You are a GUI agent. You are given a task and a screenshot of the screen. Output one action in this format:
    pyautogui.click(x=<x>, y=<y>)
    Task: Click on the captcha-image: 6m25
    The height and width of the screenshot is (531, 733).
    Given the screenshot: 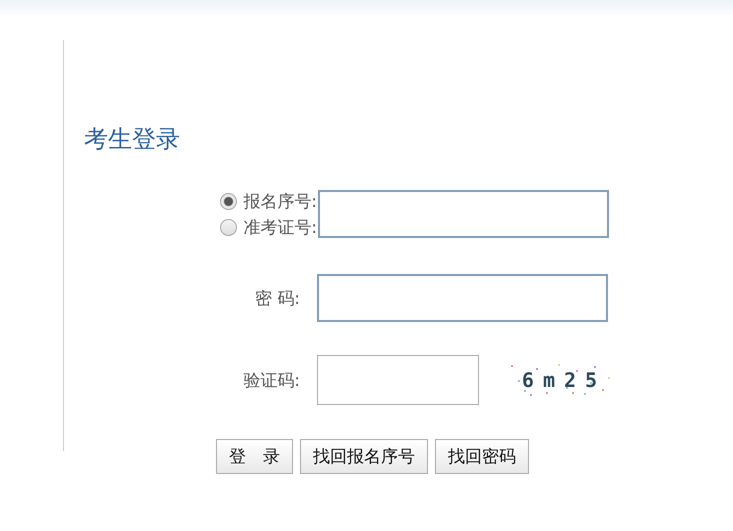 What is the action you would take?
    pyautogui.click(x=559, y=380)
    